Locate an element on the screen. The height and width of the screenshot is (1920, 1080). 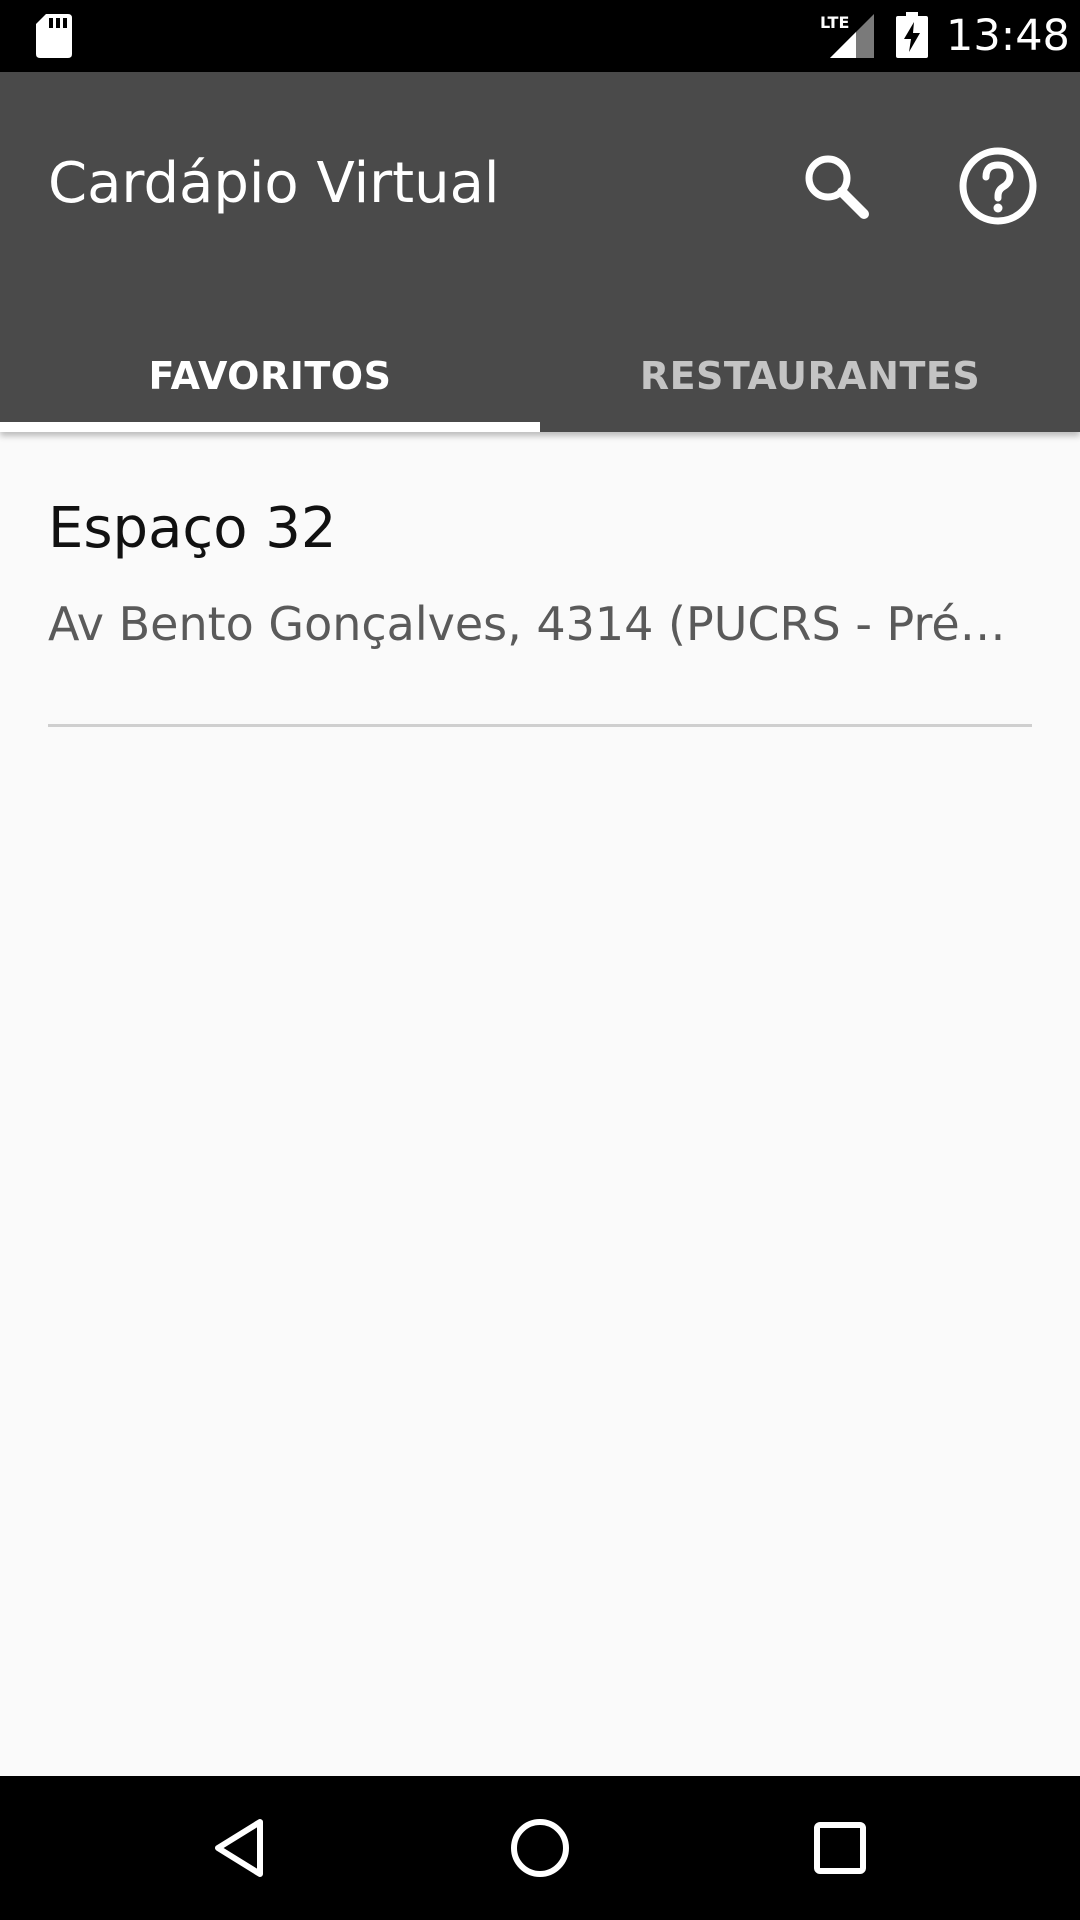
tab-favoritos-label: FAVORITOS is located at coordinates (270, 376).